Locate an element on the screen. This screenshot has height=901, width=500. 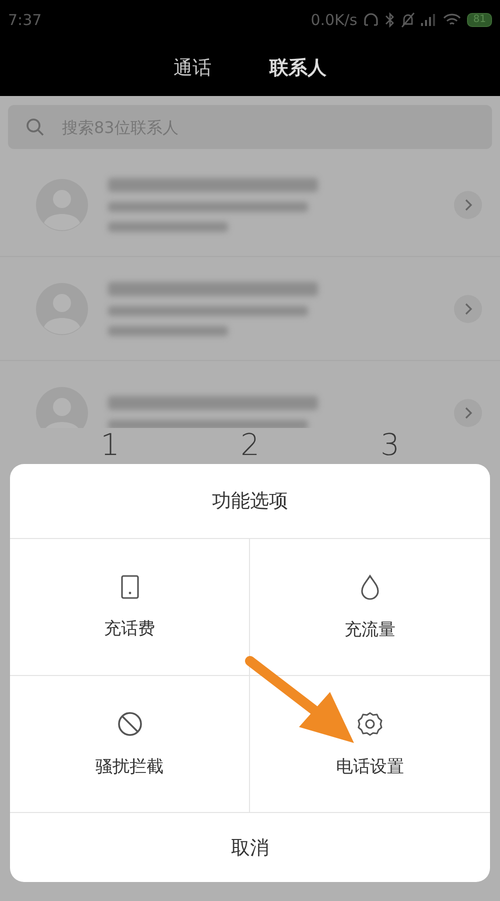
dial-key: 2 is located at coordinates (250, 446).